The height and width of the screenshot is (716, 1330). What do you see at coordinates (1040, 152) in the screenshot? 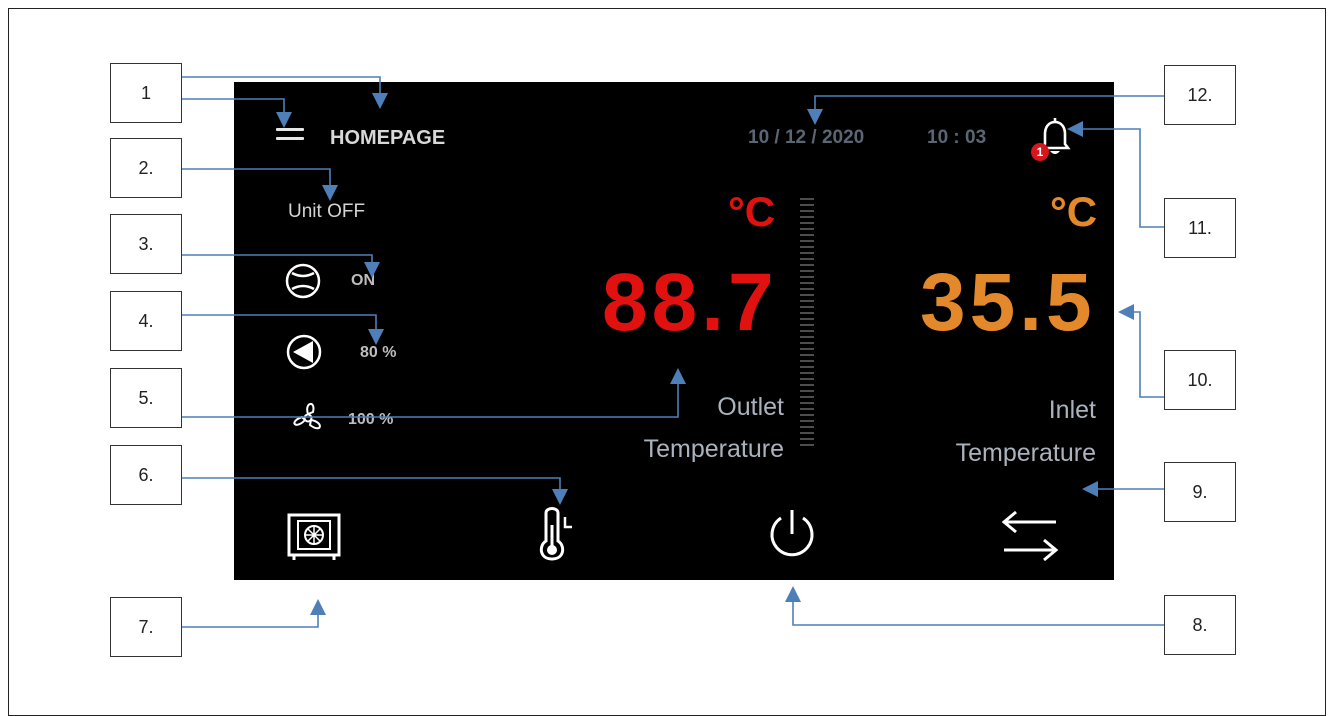
I see `notification-badge: 1` at bounding box center [1040, 152].